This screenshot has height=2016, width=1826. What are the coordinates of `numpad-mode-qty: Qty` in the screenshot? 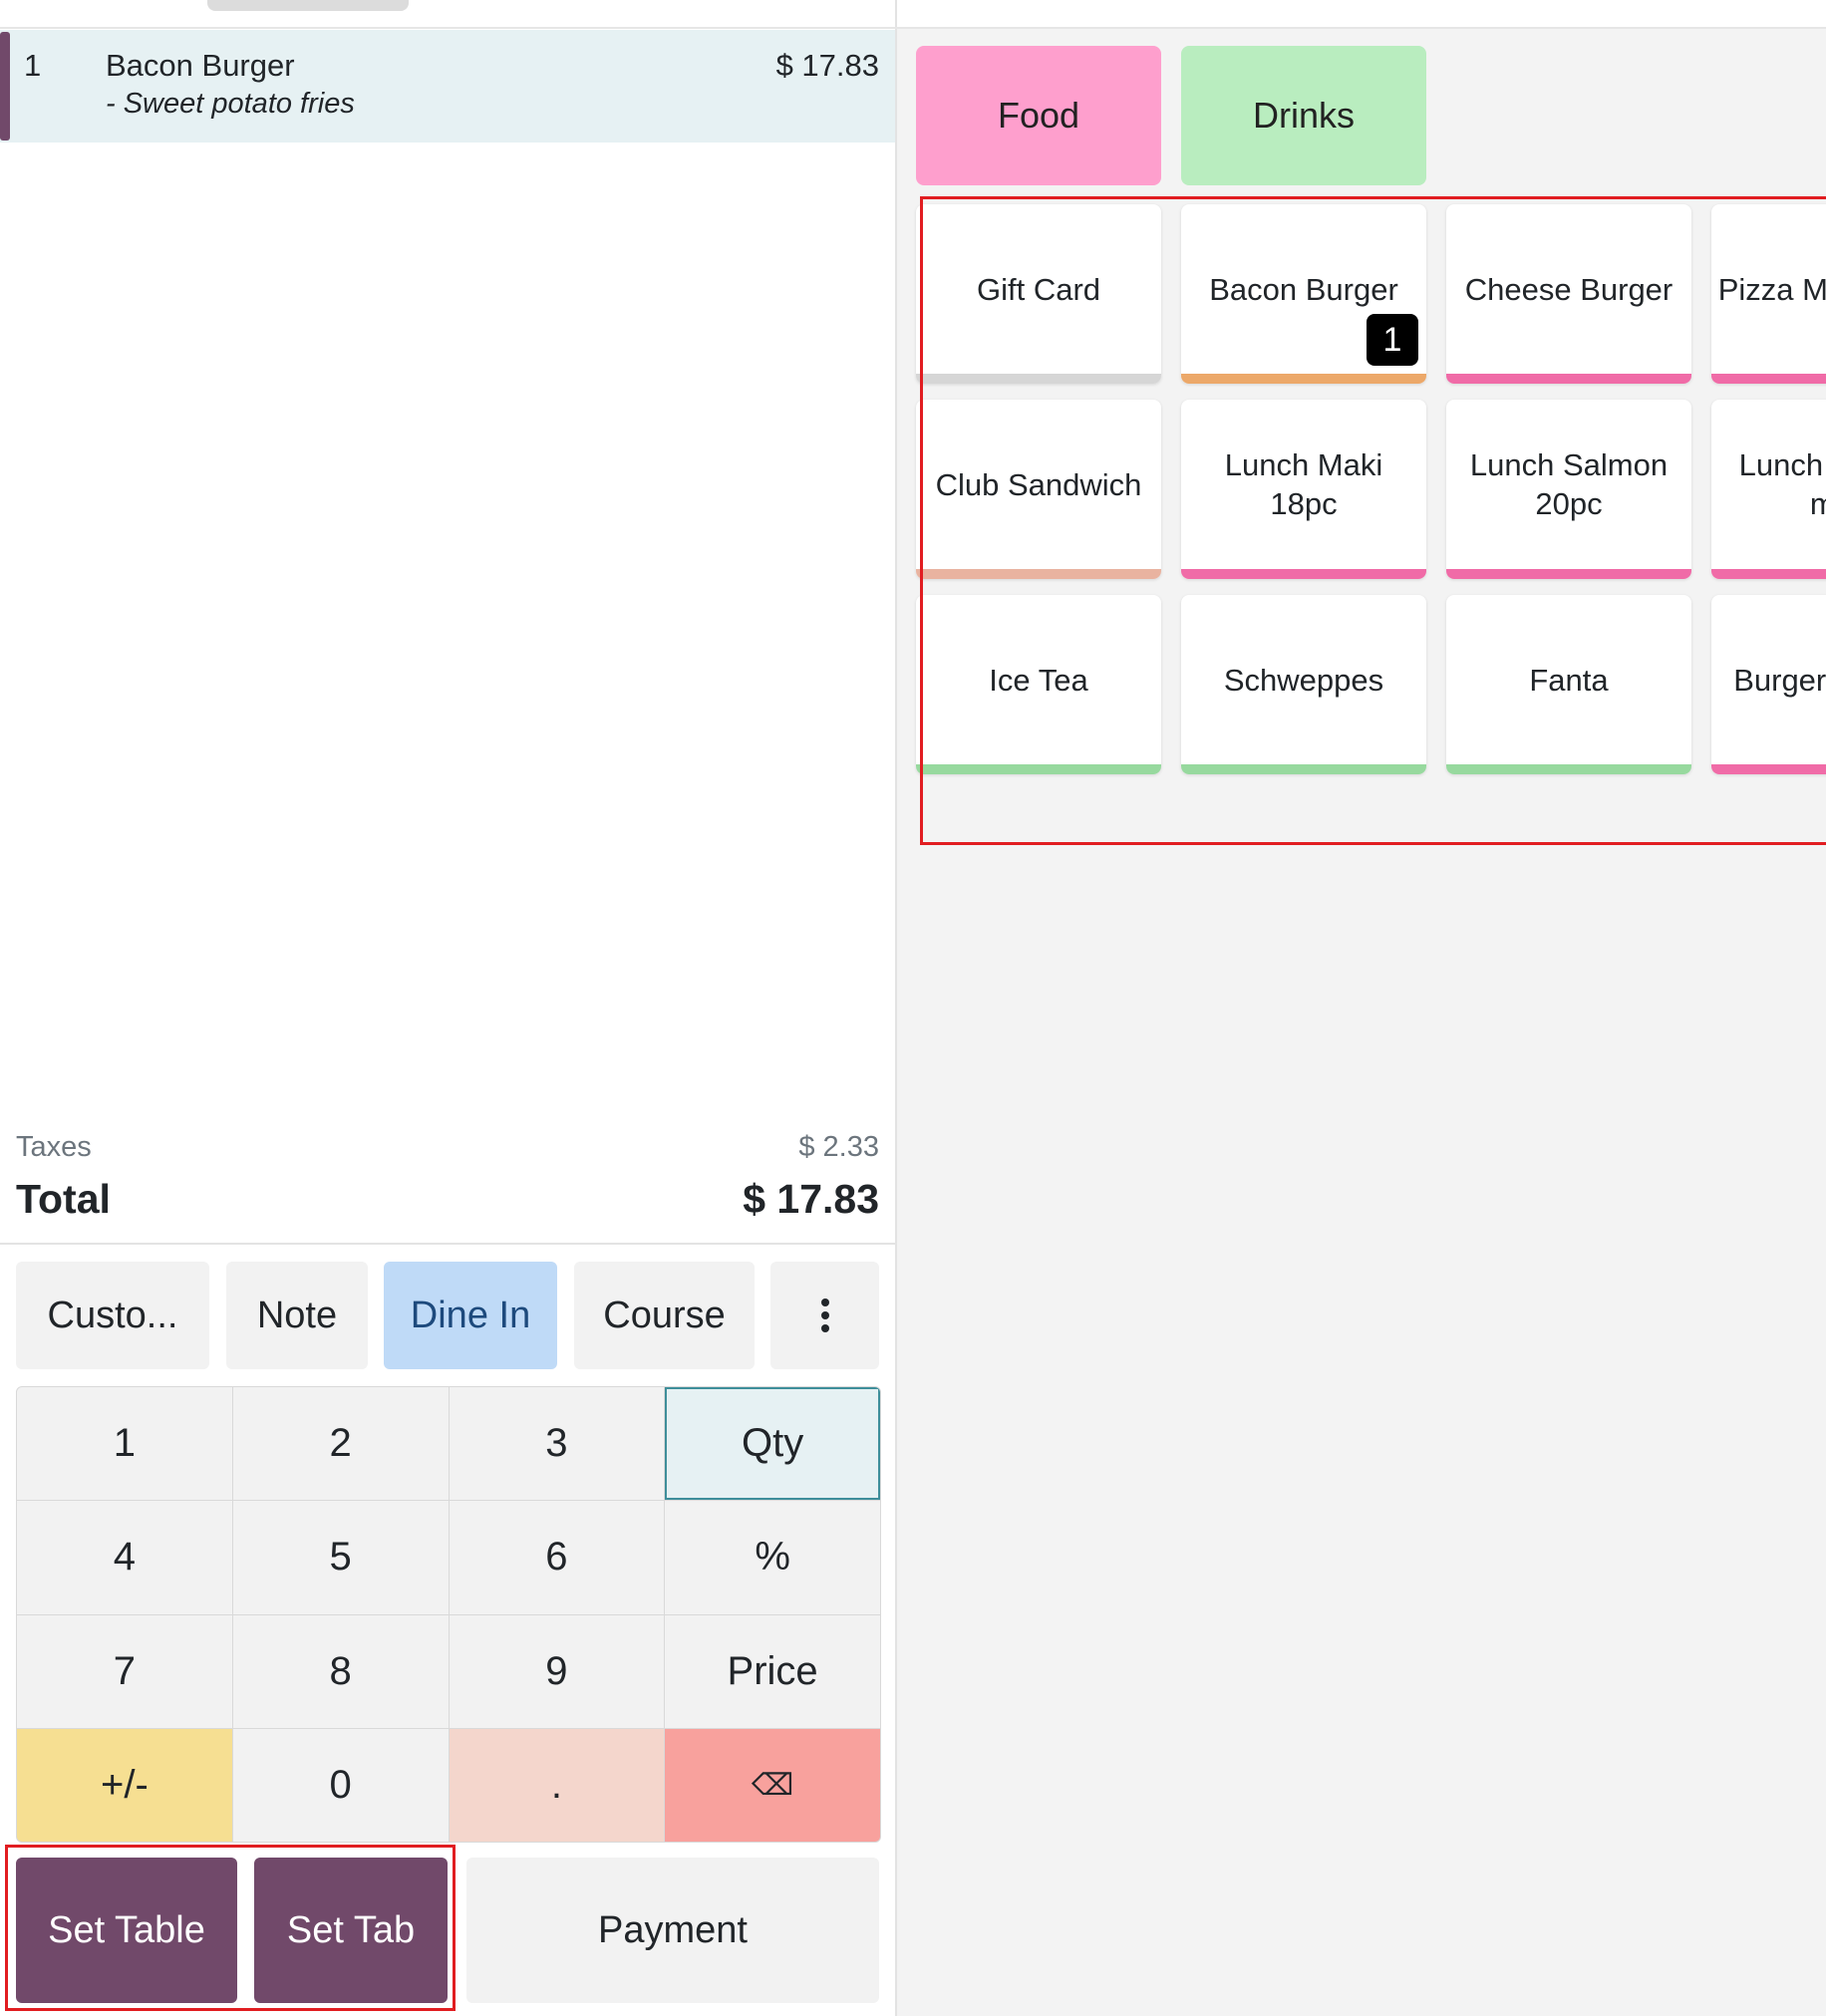 It's located at (773, 1444).